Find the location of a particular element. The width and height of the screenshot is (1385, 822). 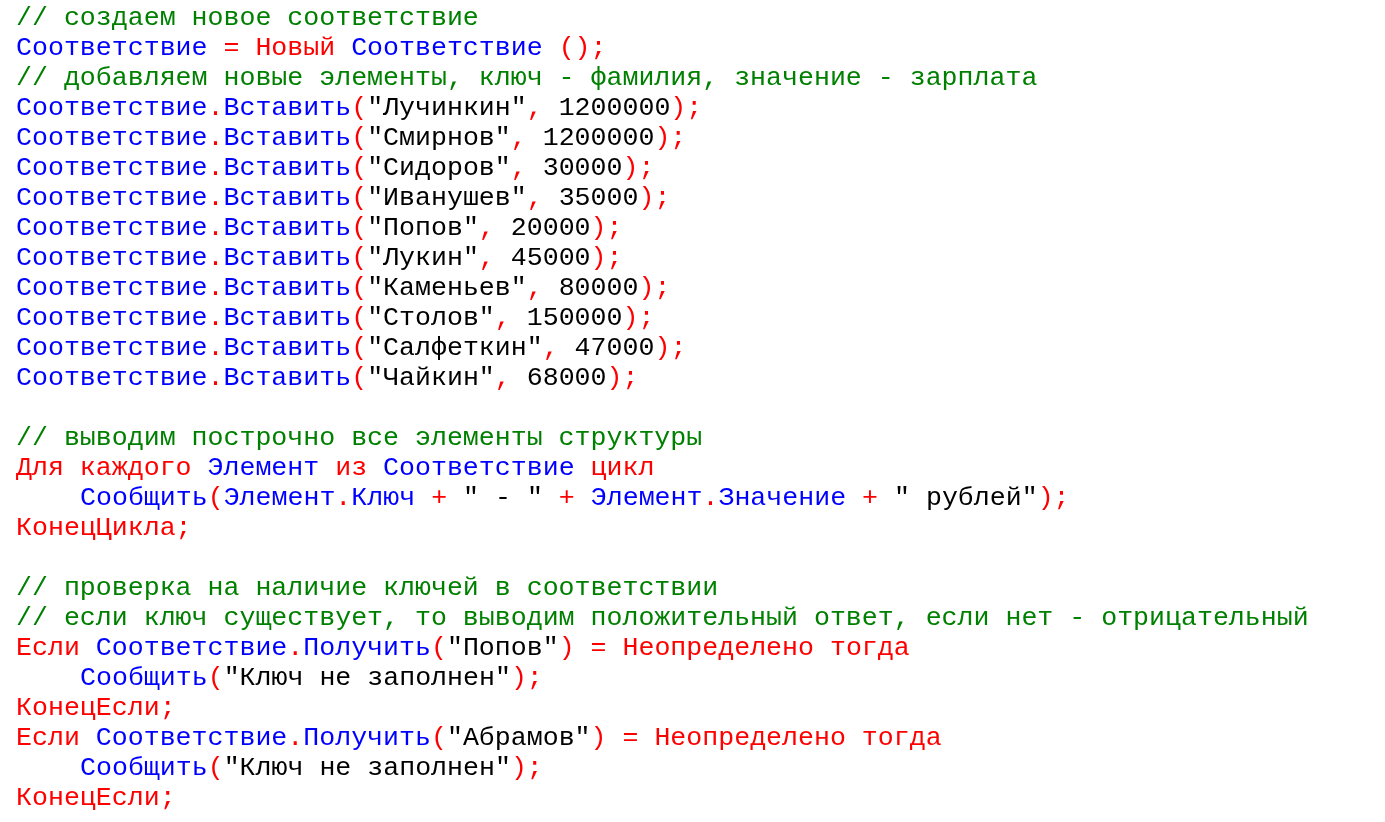

code-line: Соответствие.Вставить("Сидоров", 30000); is located at coordinates (335, 168).